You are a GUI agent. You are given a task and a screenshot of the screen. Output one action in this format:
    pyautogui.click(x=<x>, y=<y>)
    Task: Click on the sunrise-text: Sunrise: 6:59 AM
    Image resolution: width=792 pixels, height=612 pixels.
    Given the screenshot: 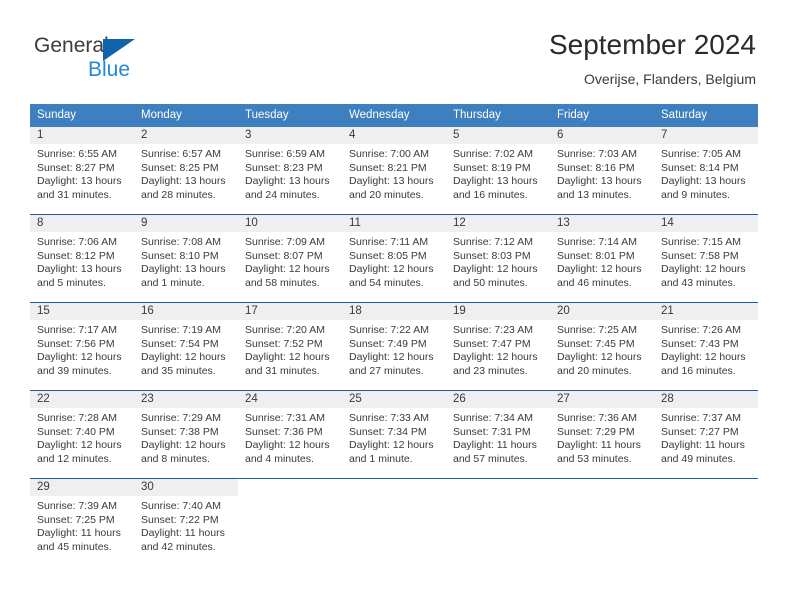 What is the action you would take?
    pyautogui.click(x=285, y=154)
    